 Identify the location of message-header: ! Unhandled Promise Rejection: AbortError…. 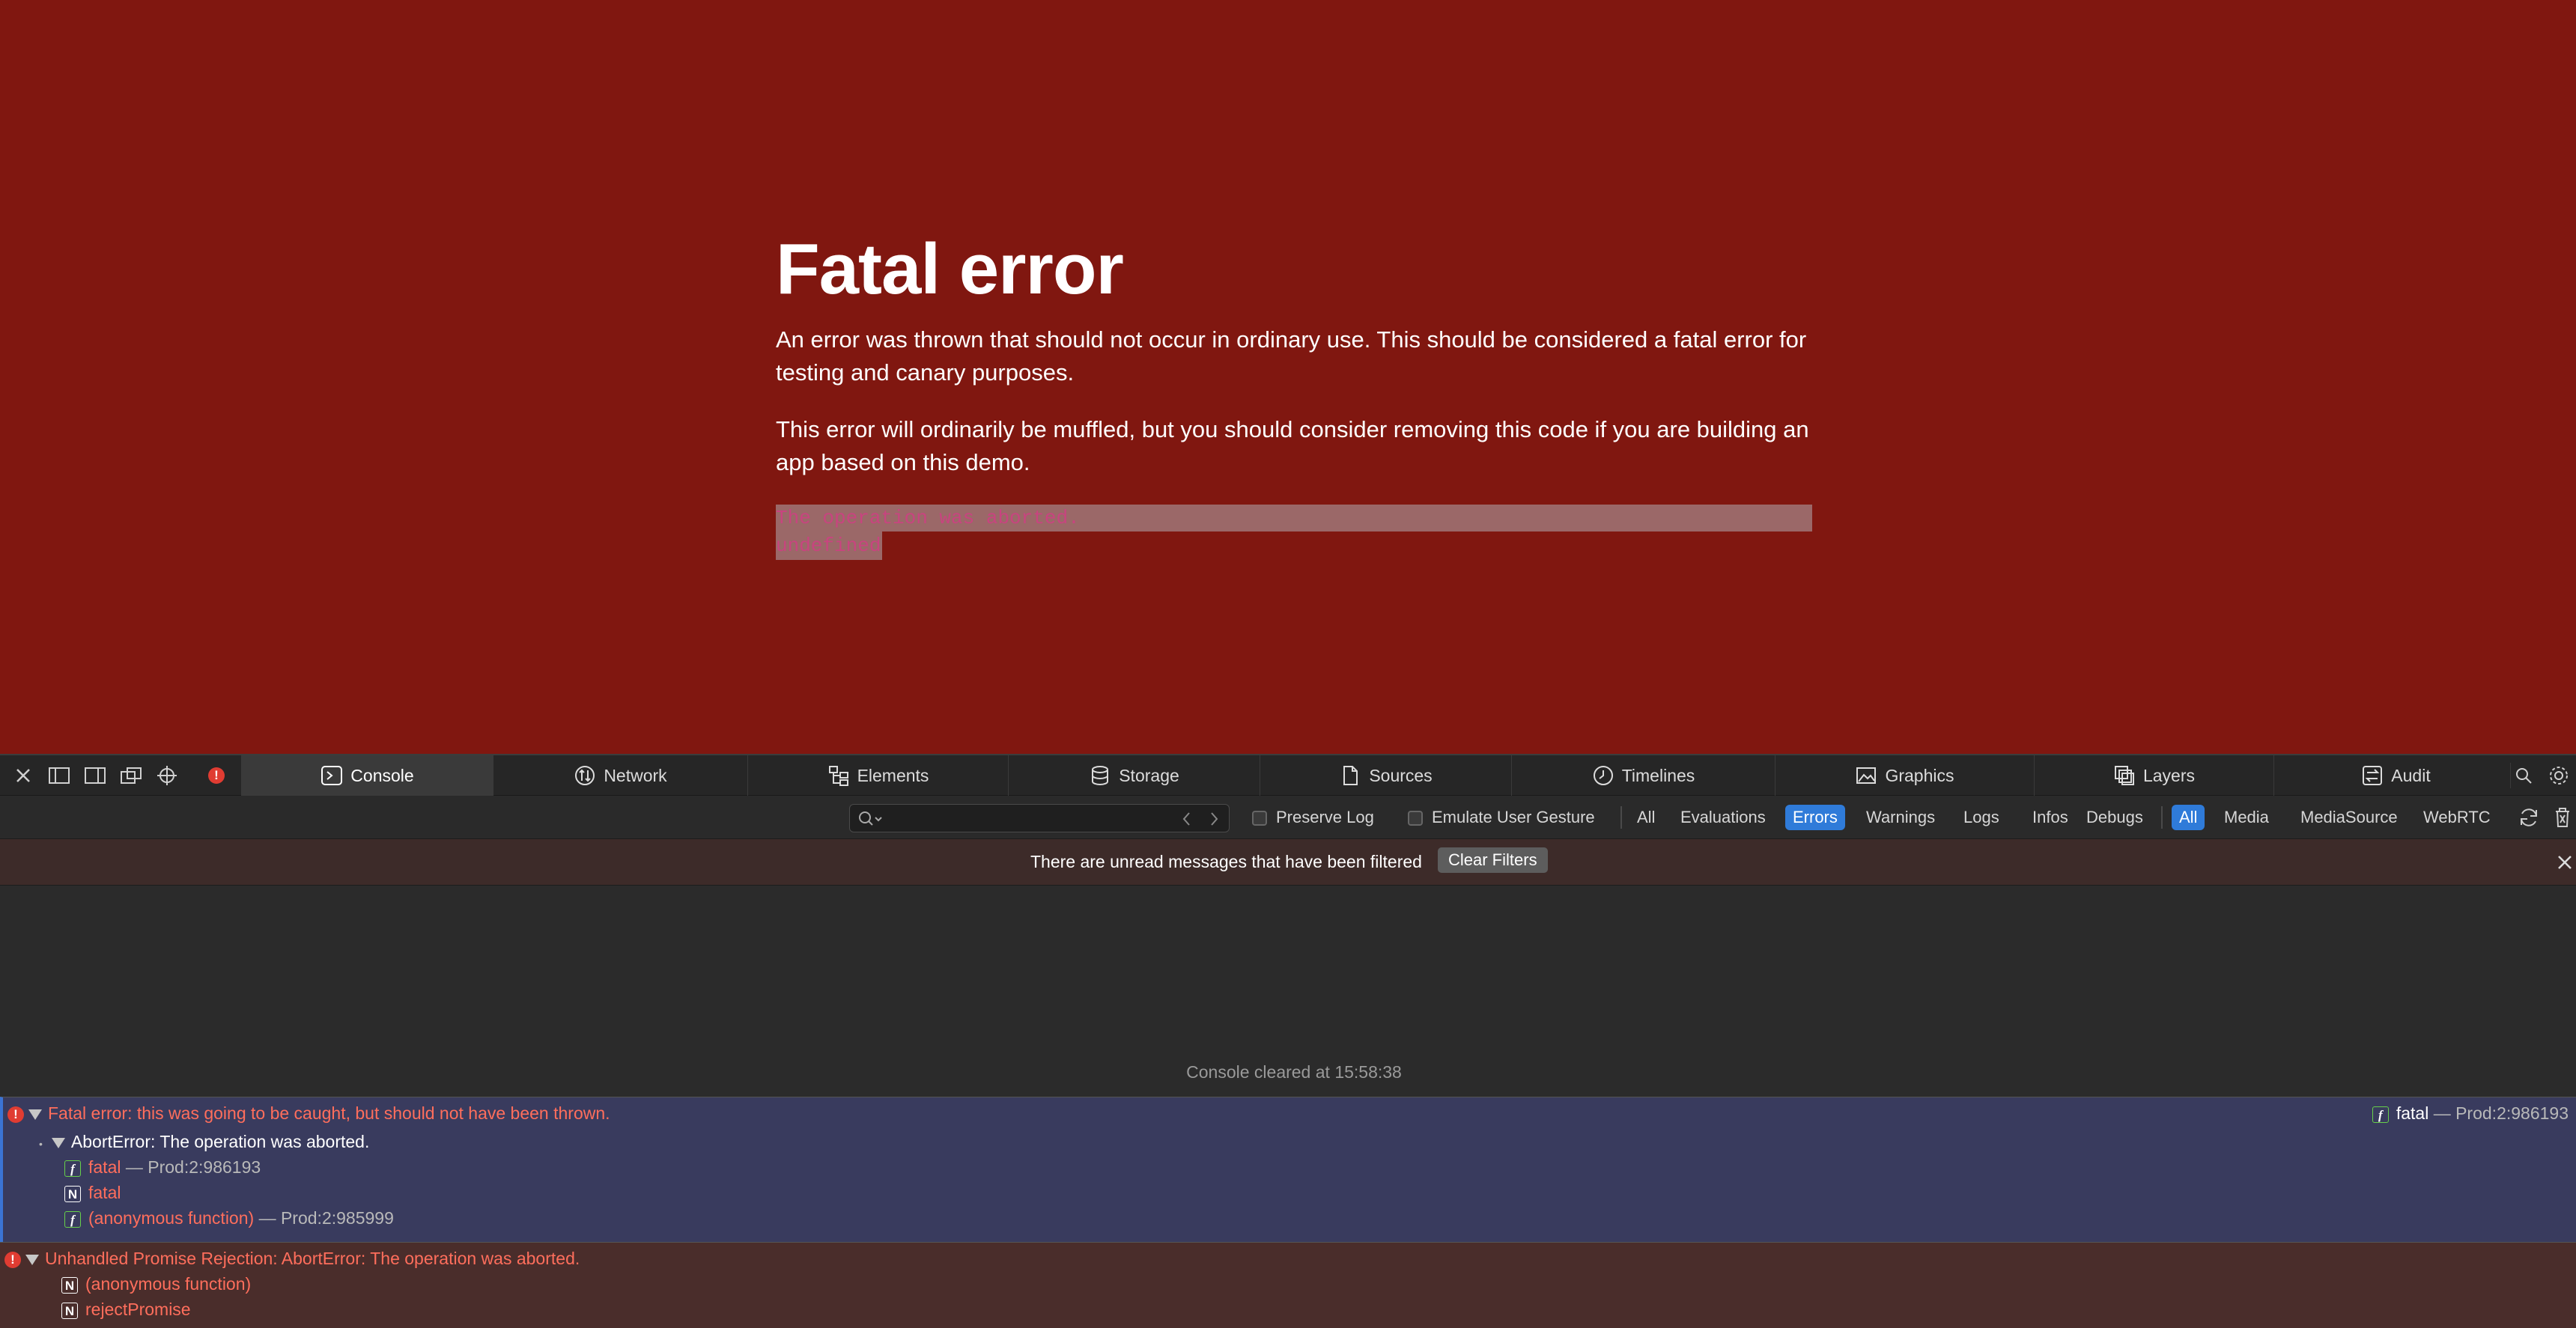
(292, 1259).